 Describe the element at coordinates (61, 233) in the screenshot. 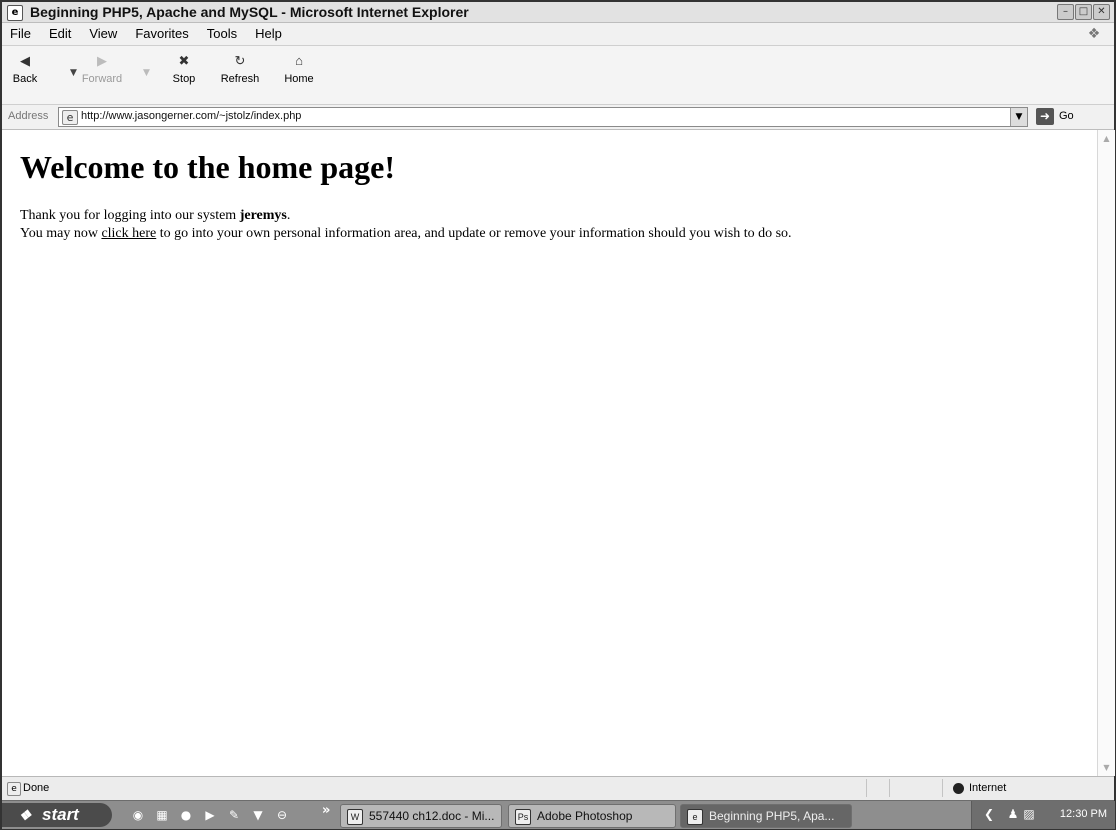

I see `instruction-prefix: You may now` at that location.